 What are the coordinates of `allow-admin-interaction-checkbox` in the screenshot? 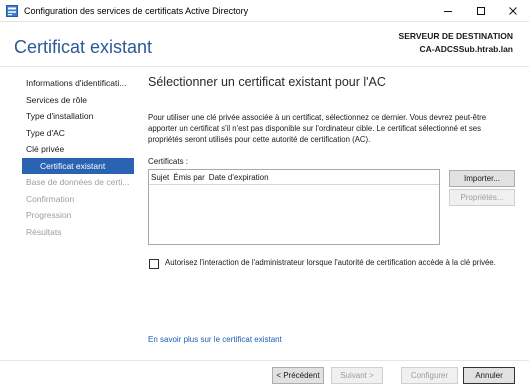 It's located at (154, 264).